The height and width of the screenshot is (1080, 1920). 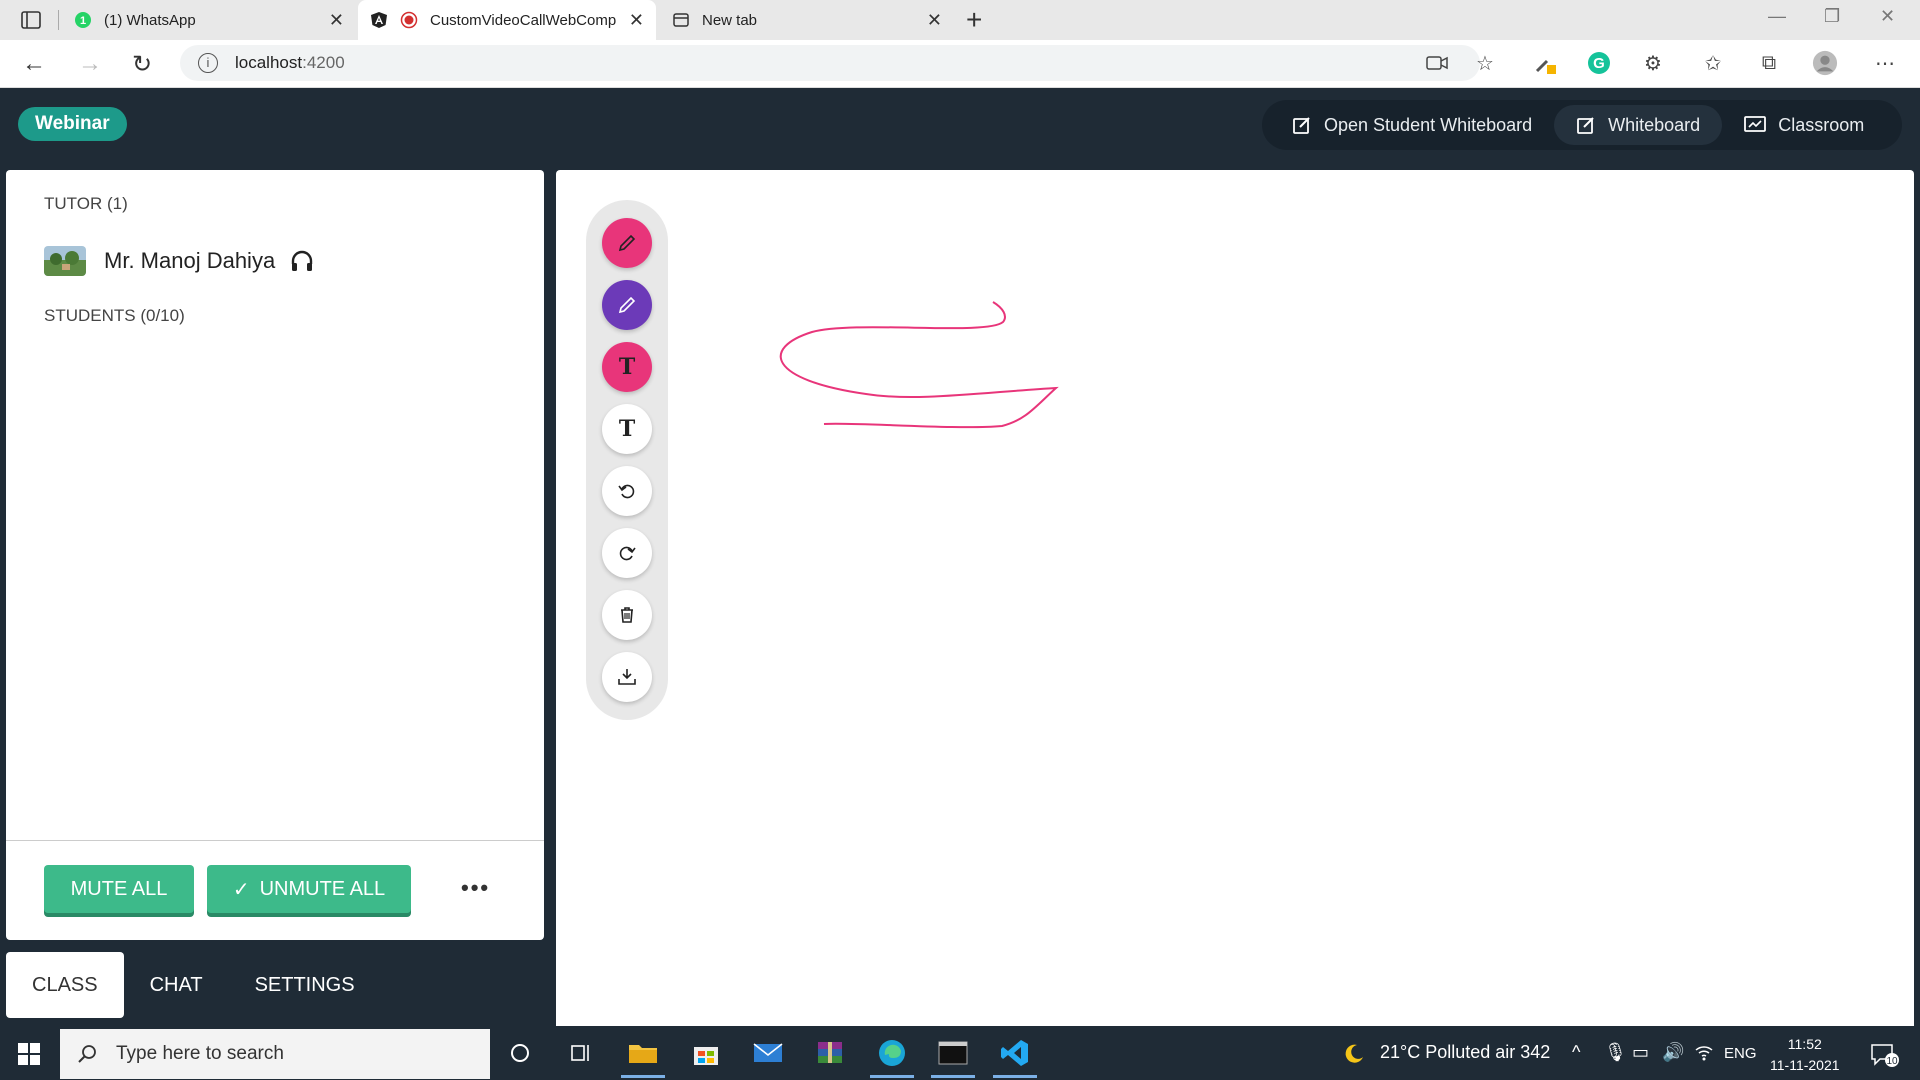 What do you see at coordinates (208, 20) in the screenshot?
I see `tab-whatsapp: 1 (1) WhatsApp ✕` at bounding box center [208, 20].